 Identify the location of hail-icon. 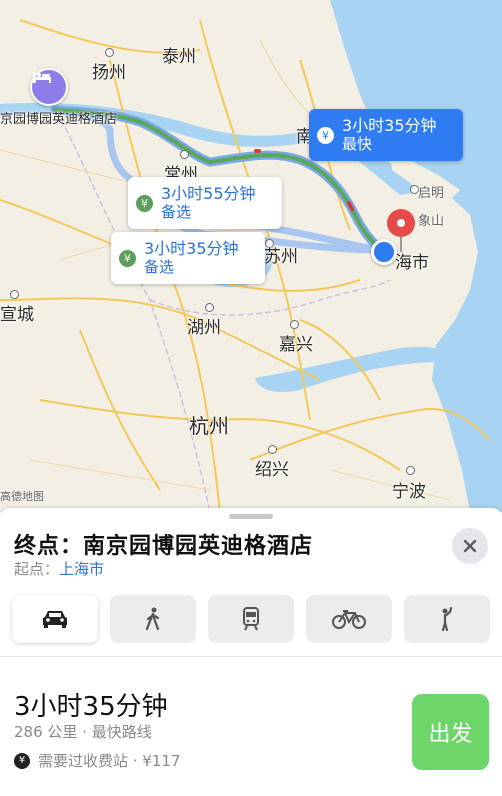
(447, 619).